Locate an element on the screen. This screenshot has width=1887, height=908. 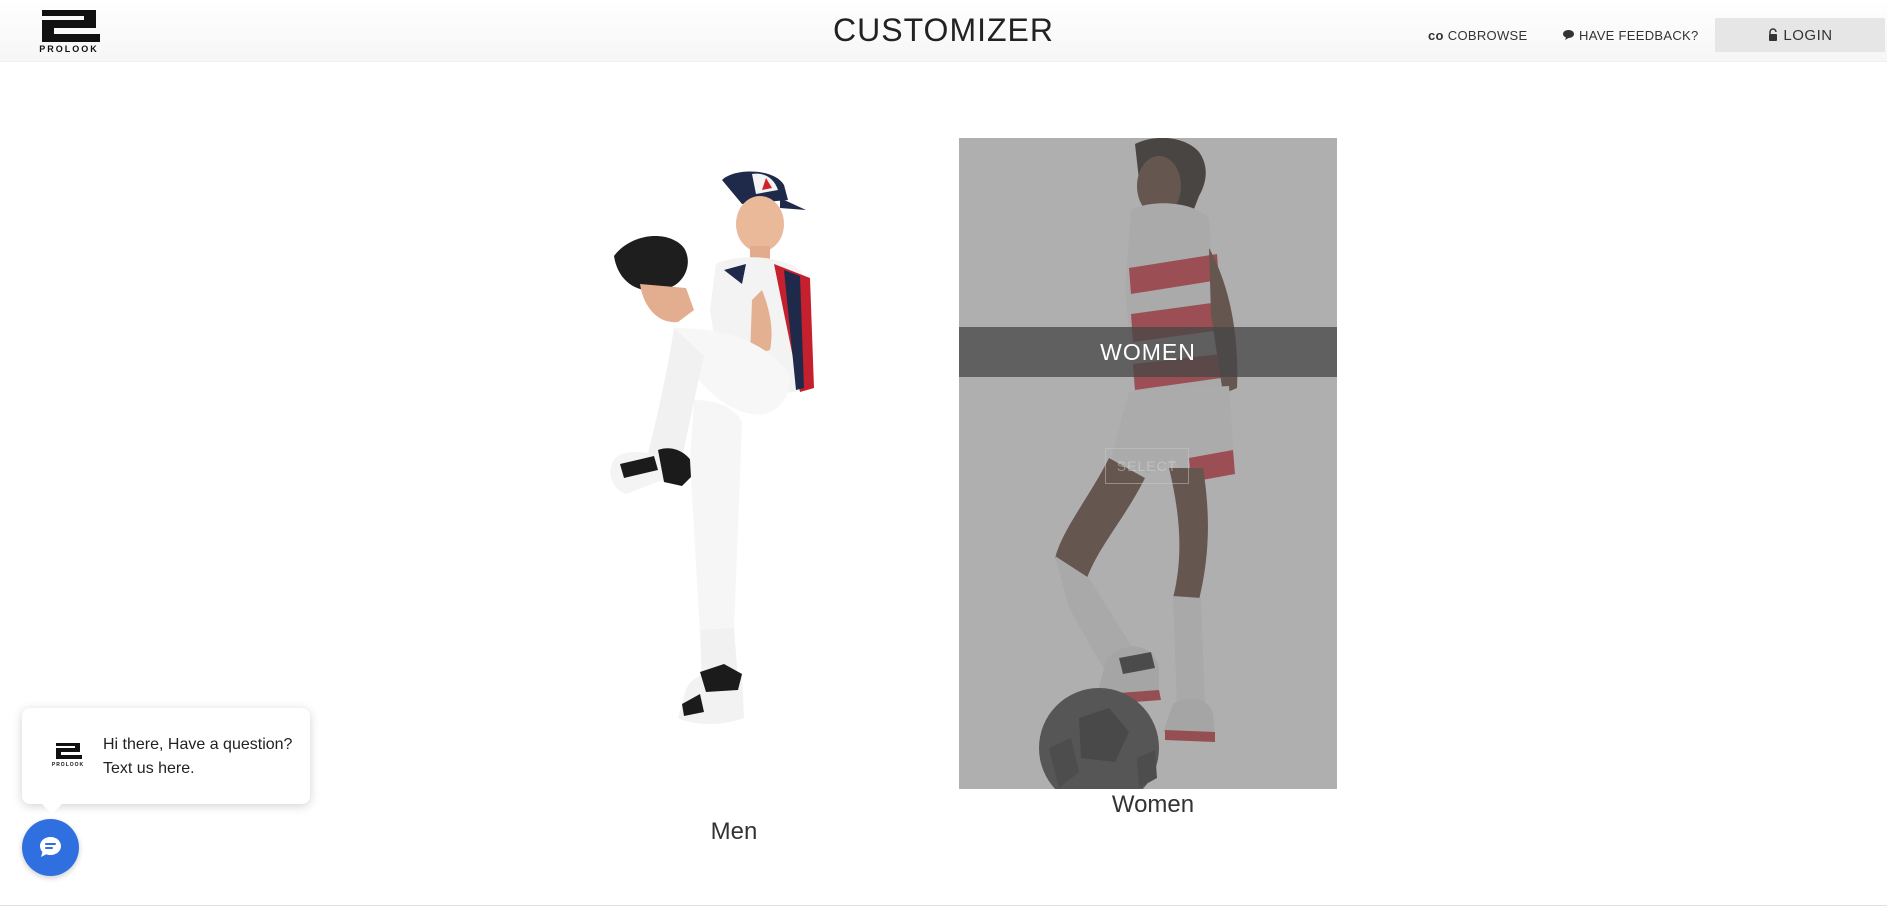
chat-message: Hi there, Have a question? Text us here. is located at coordinates (198, 756).